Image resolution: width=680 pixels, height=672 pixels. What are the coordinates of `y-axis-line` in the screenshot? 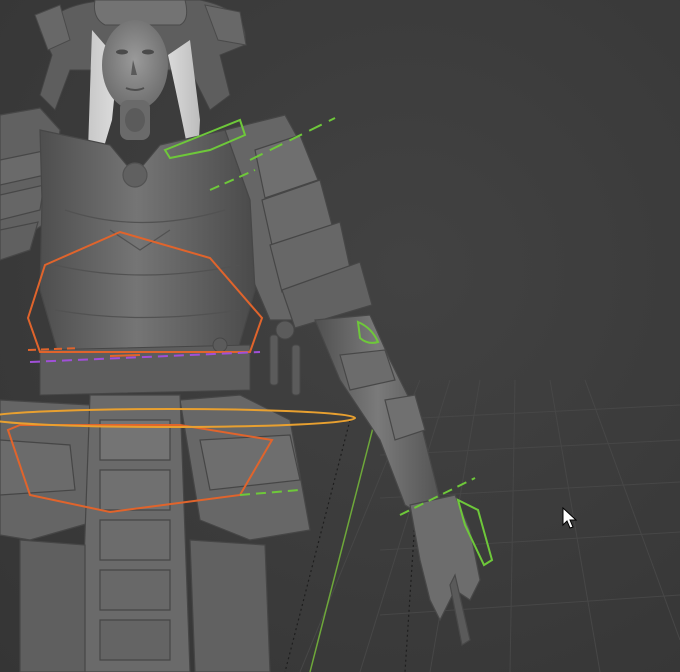 It's located at (342, 545).